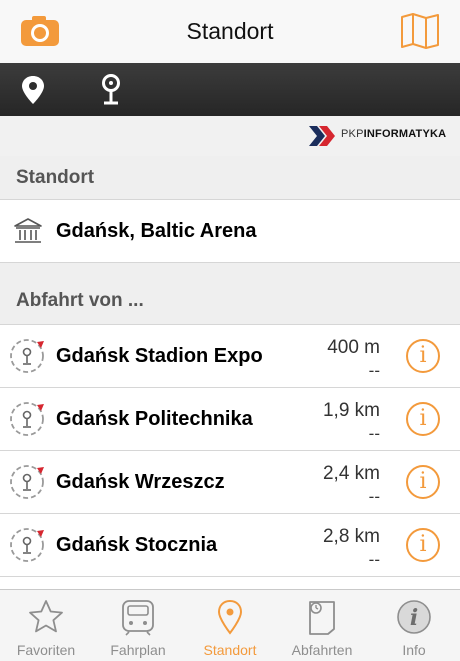 The image size is (460, 661). Describe the element at coordinates (351, 536) in the screenshot. I see `station-distance: 2,8 km` at that location.